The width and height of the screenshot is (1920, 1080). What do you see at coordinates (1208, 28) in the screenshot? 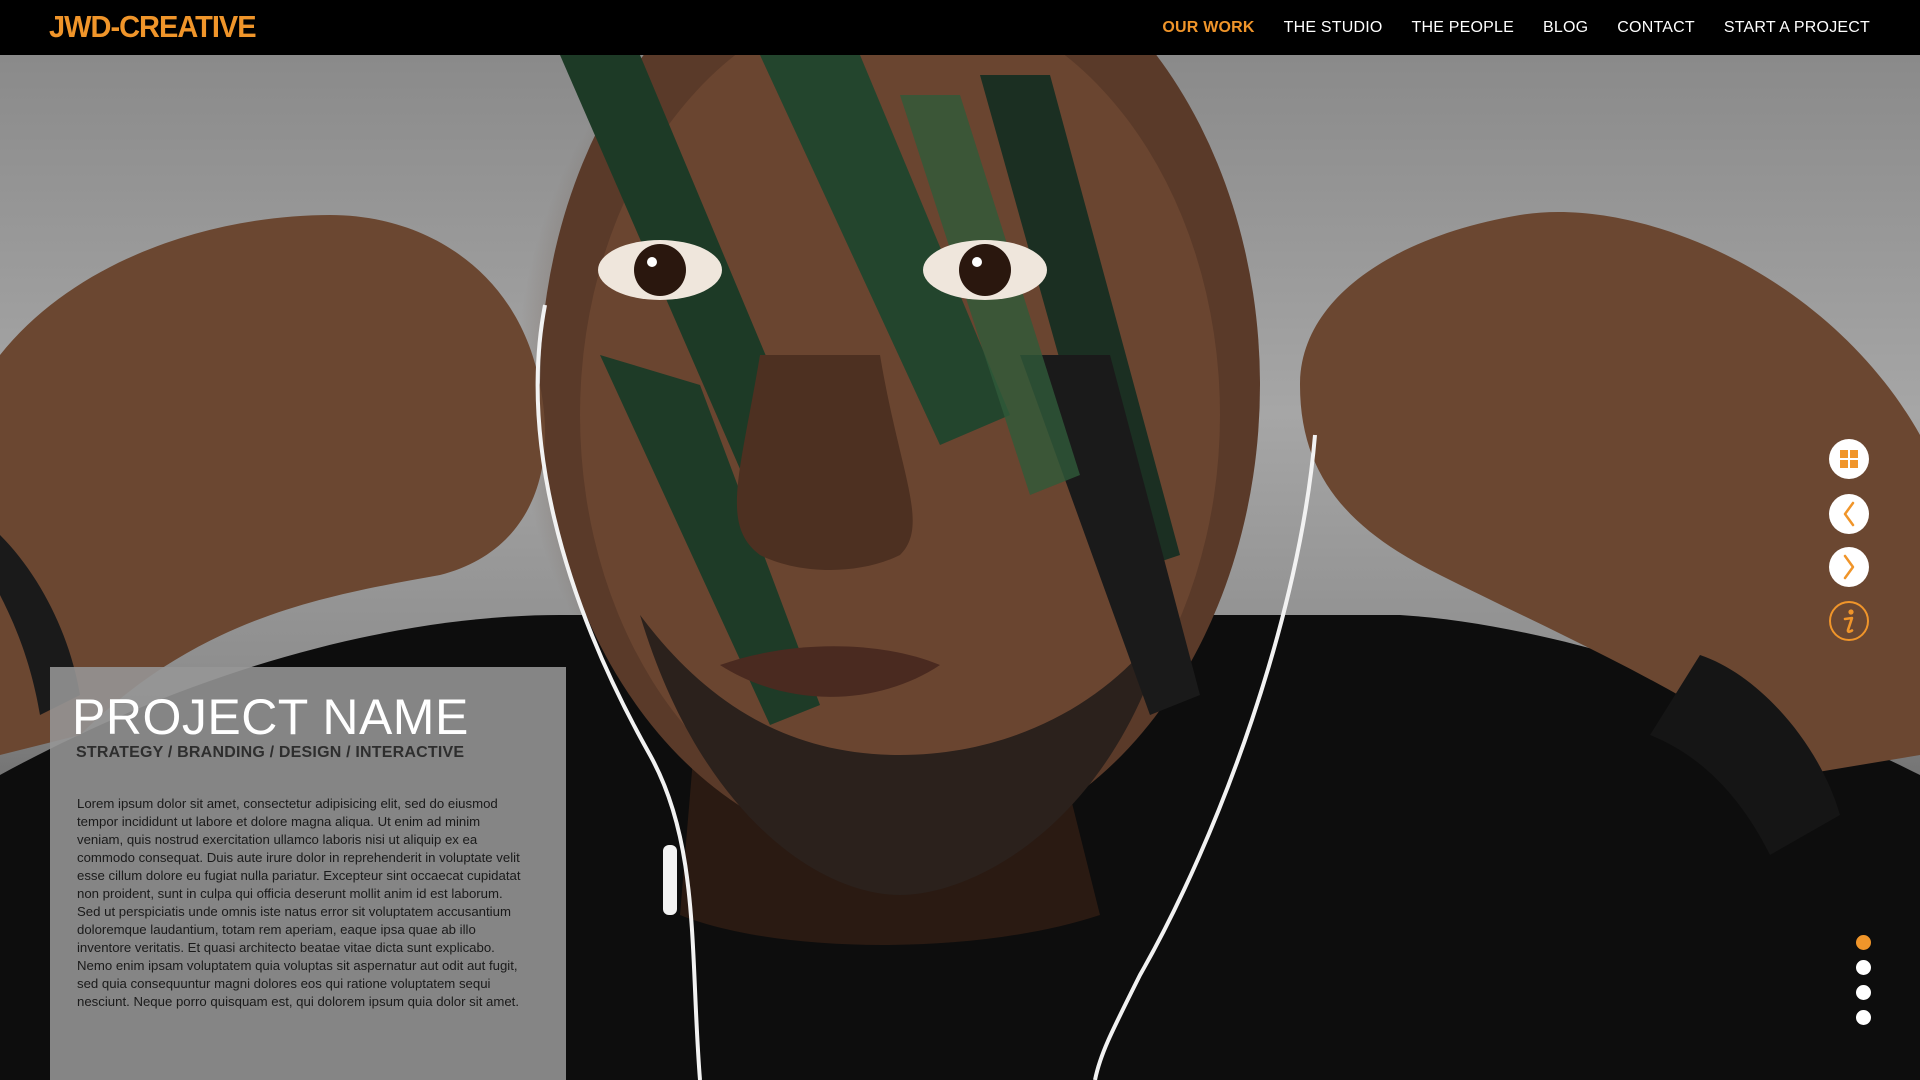
I see `nav-our-work: OUR WORK` at bounding box center [1208, 28].